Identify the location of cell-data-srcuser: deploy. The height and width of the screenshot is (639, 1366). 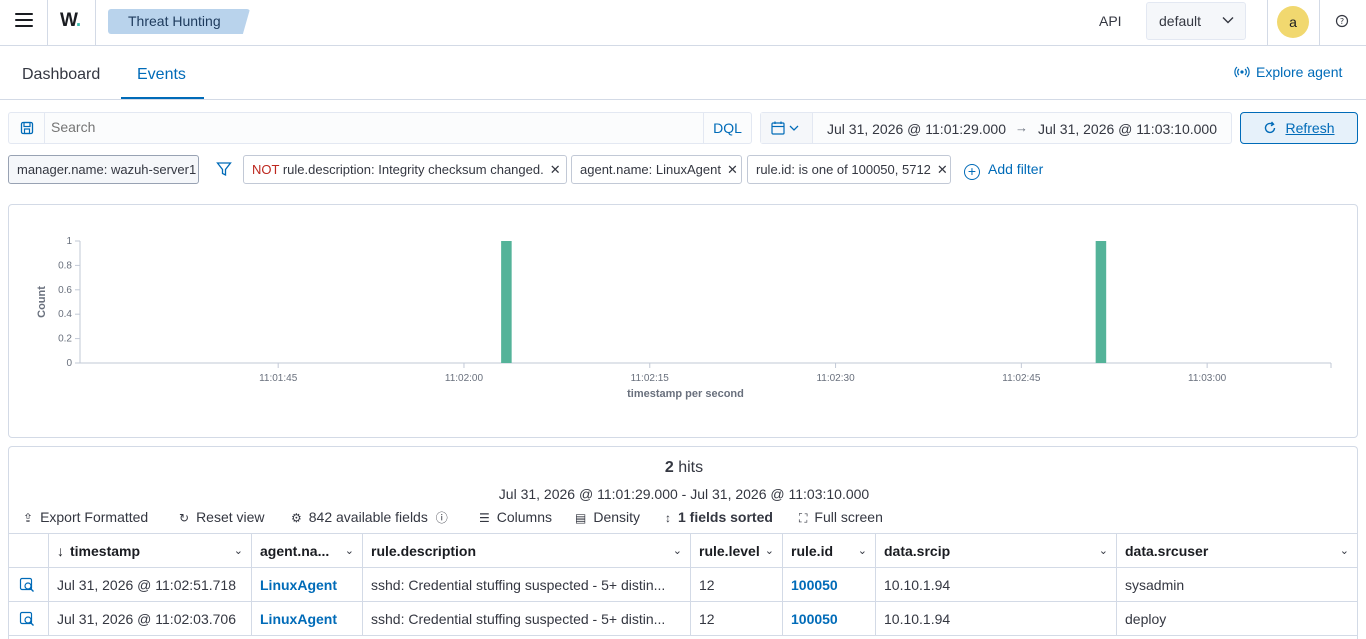
(1236, 619).